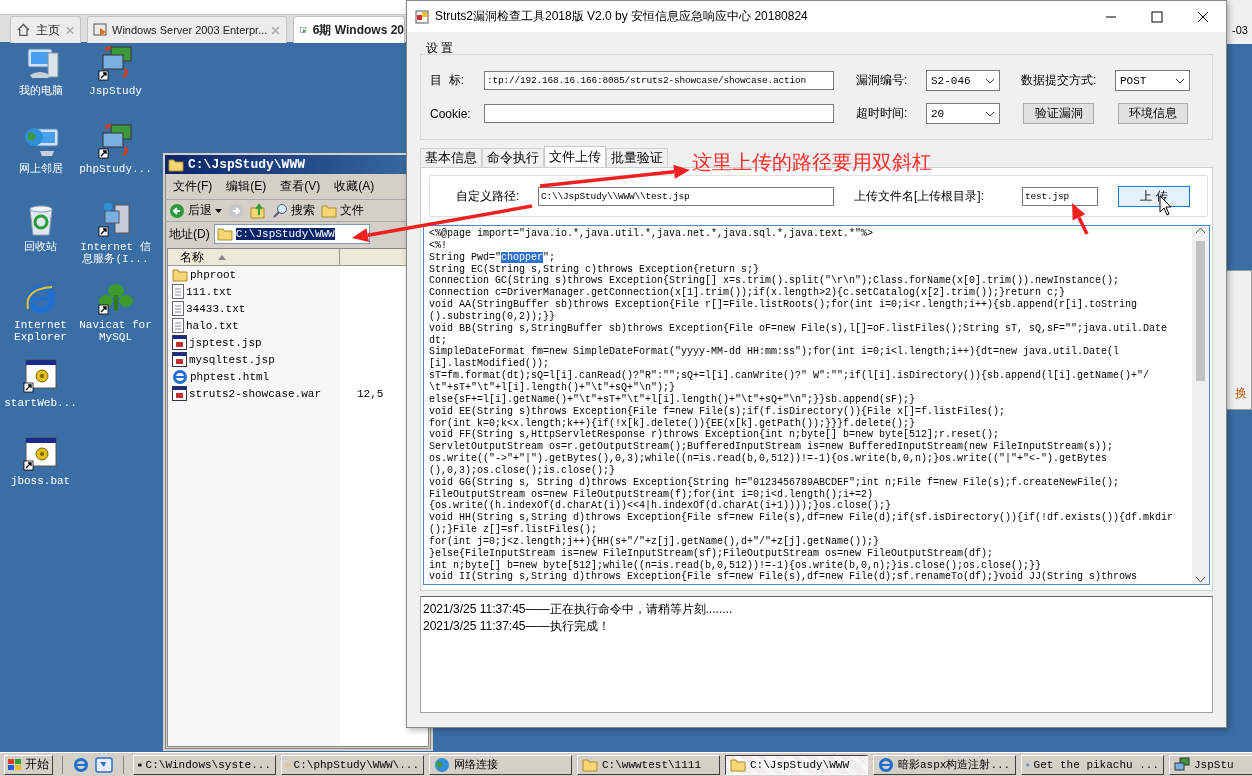 The width and height of the screenshot is (1252, 776). Describe the element at coordinates (919, 196) in the screenshot. I see `field-label: 上传文件名[上传根目录]:` at that location.